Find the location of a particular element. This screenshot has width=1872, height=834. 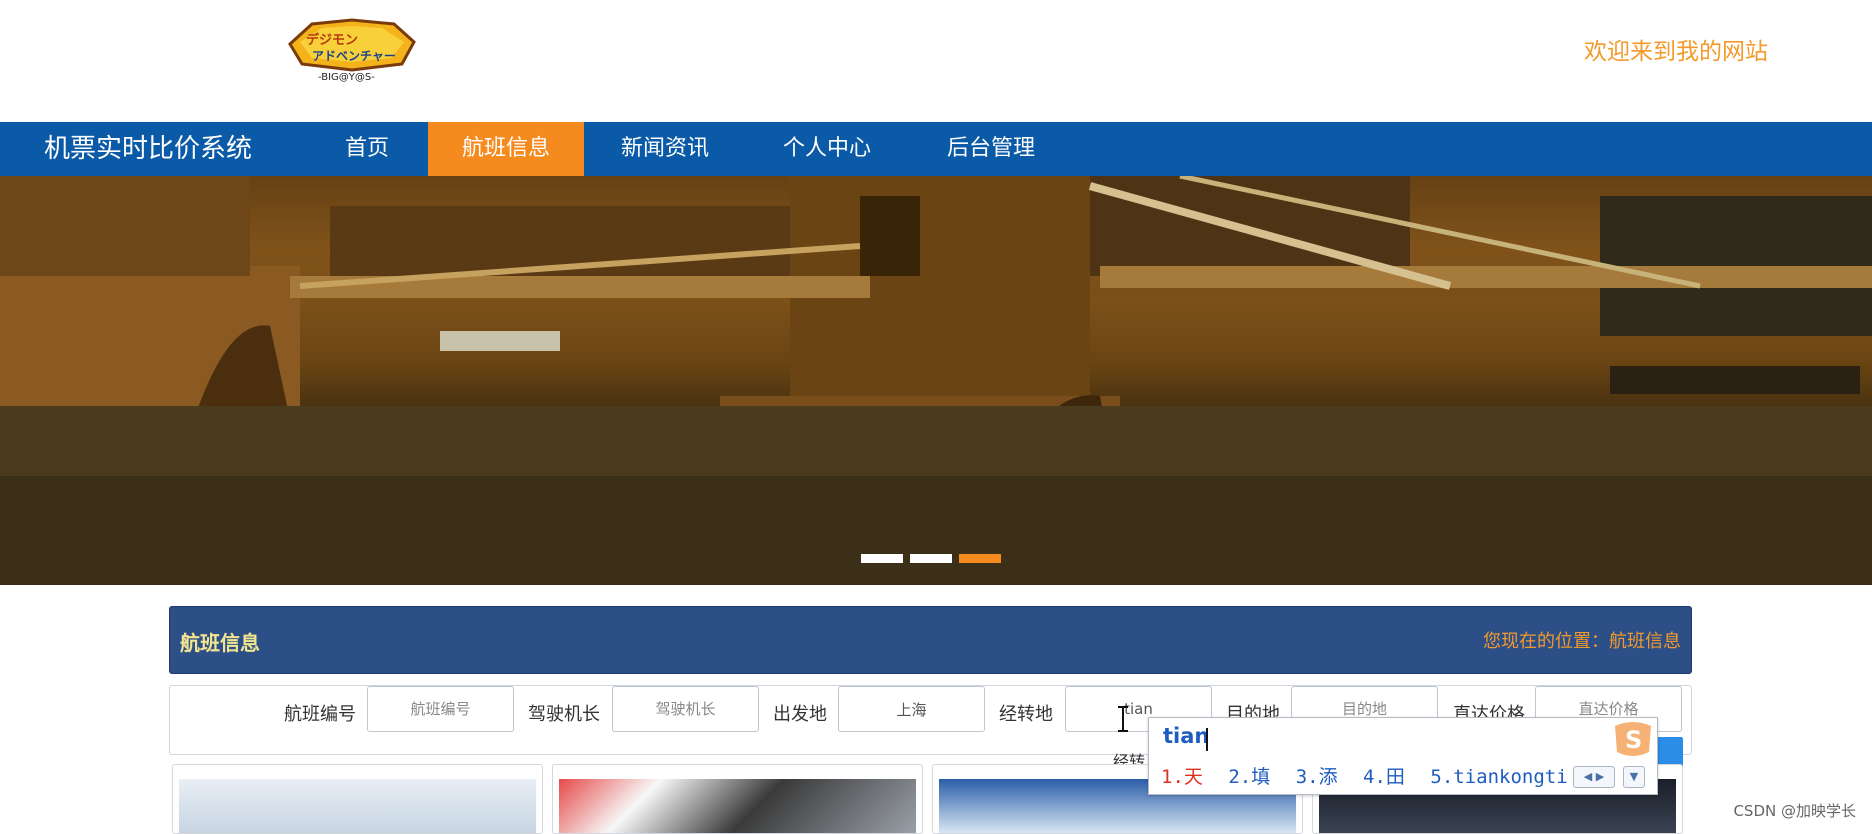

site-logo: デジモン アドベンチャー -BIG@Y@S- is located at coordinates (351, 49).